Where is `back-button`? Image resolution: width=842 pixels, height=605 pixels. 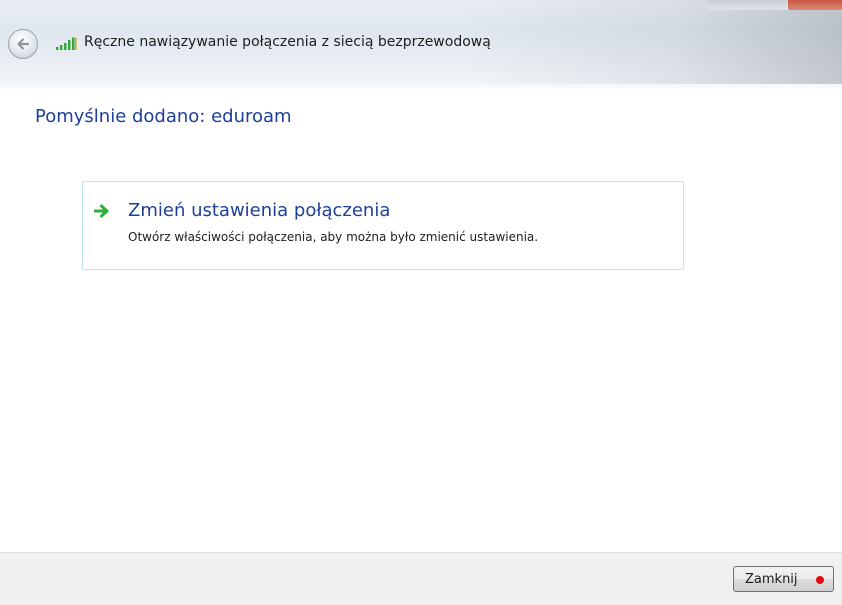
back-button is located at coordinates (23, 44).